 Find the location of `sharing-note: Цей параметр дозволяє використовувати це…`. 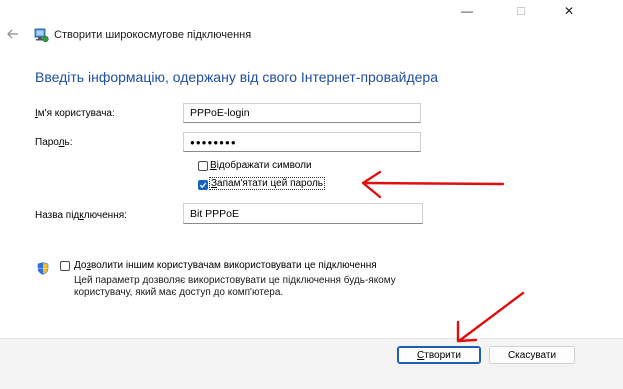

sharing-note: Цей параметр дозволяє використовувати це… is located at coordinates (235, 286).